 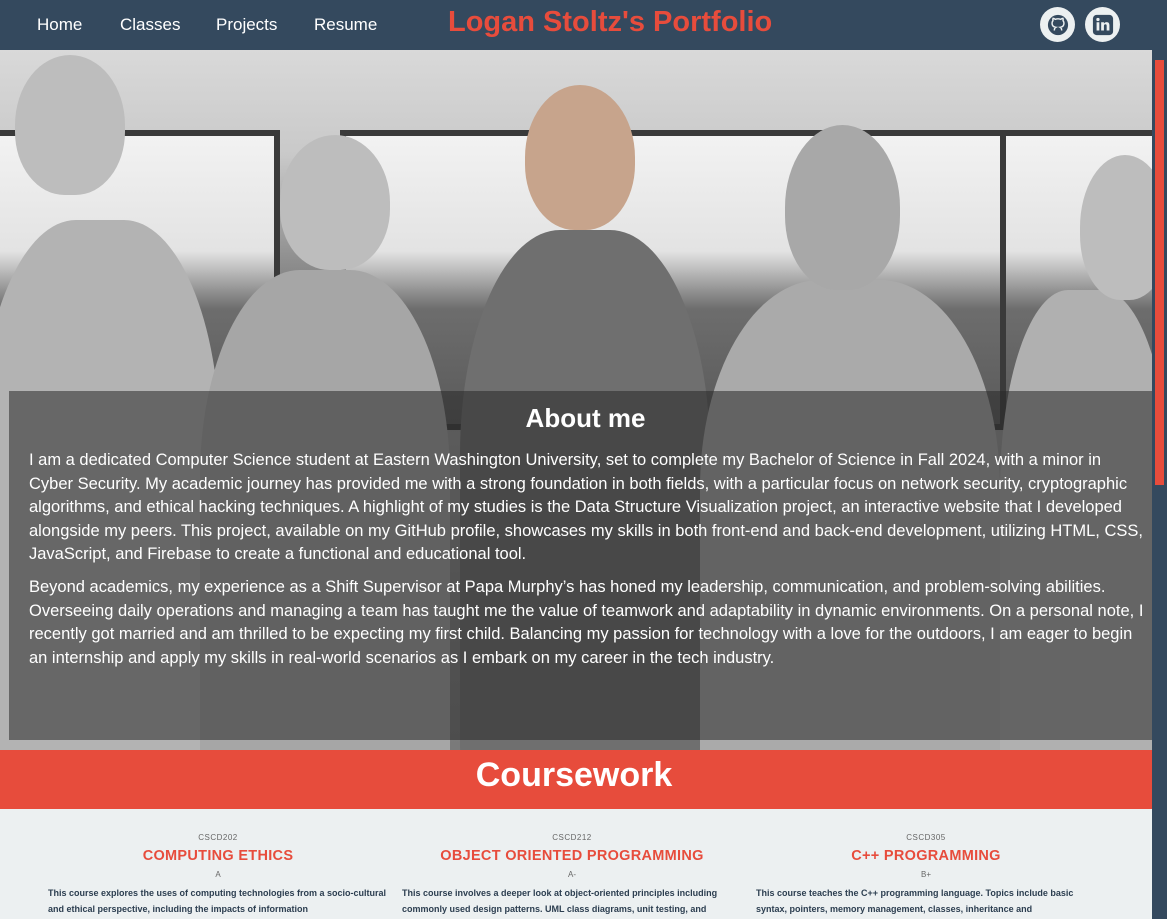 I want to click on course-grade: A-, so click(x=572, y=874).